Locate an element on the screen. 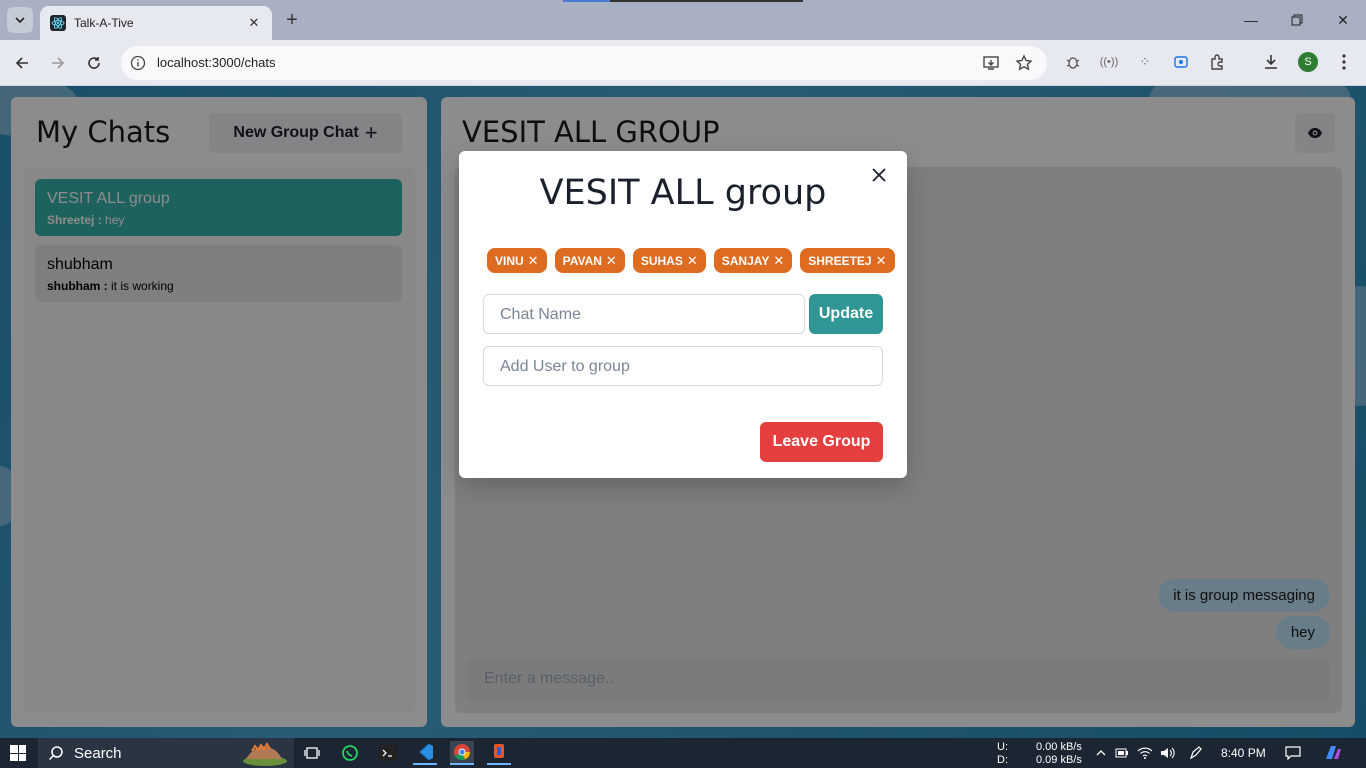  back-button is located at coordinates (22, 63).